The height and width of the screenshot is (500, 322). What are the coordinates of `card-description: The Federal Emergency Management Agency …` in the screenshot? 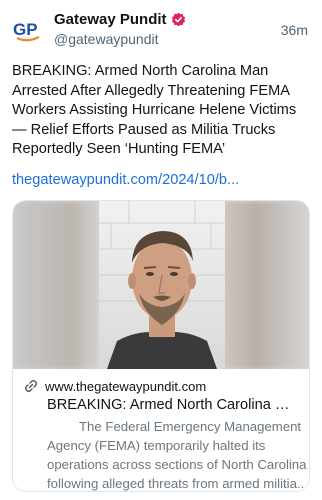 It's located at (177, 455).